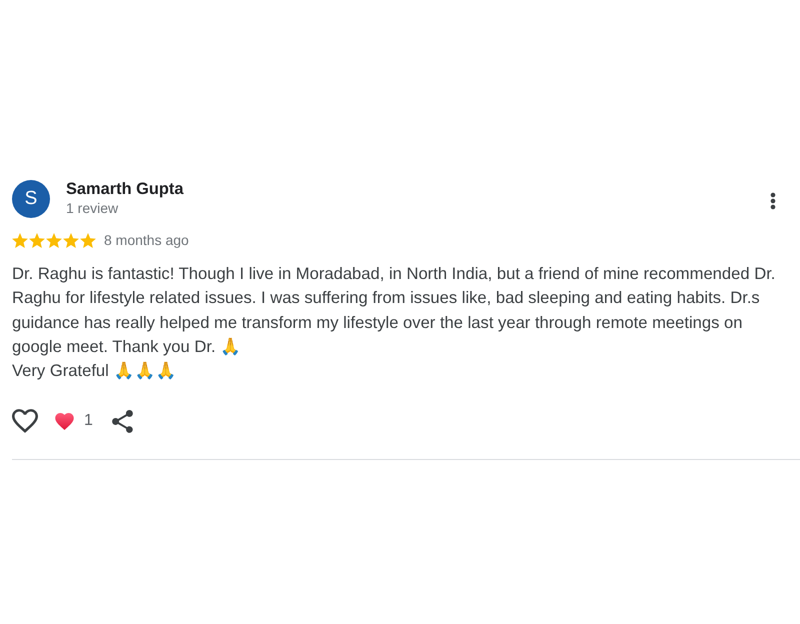 The image size is (800, 624). I want to click on review-date: 8 months ago, so click(146, 240).